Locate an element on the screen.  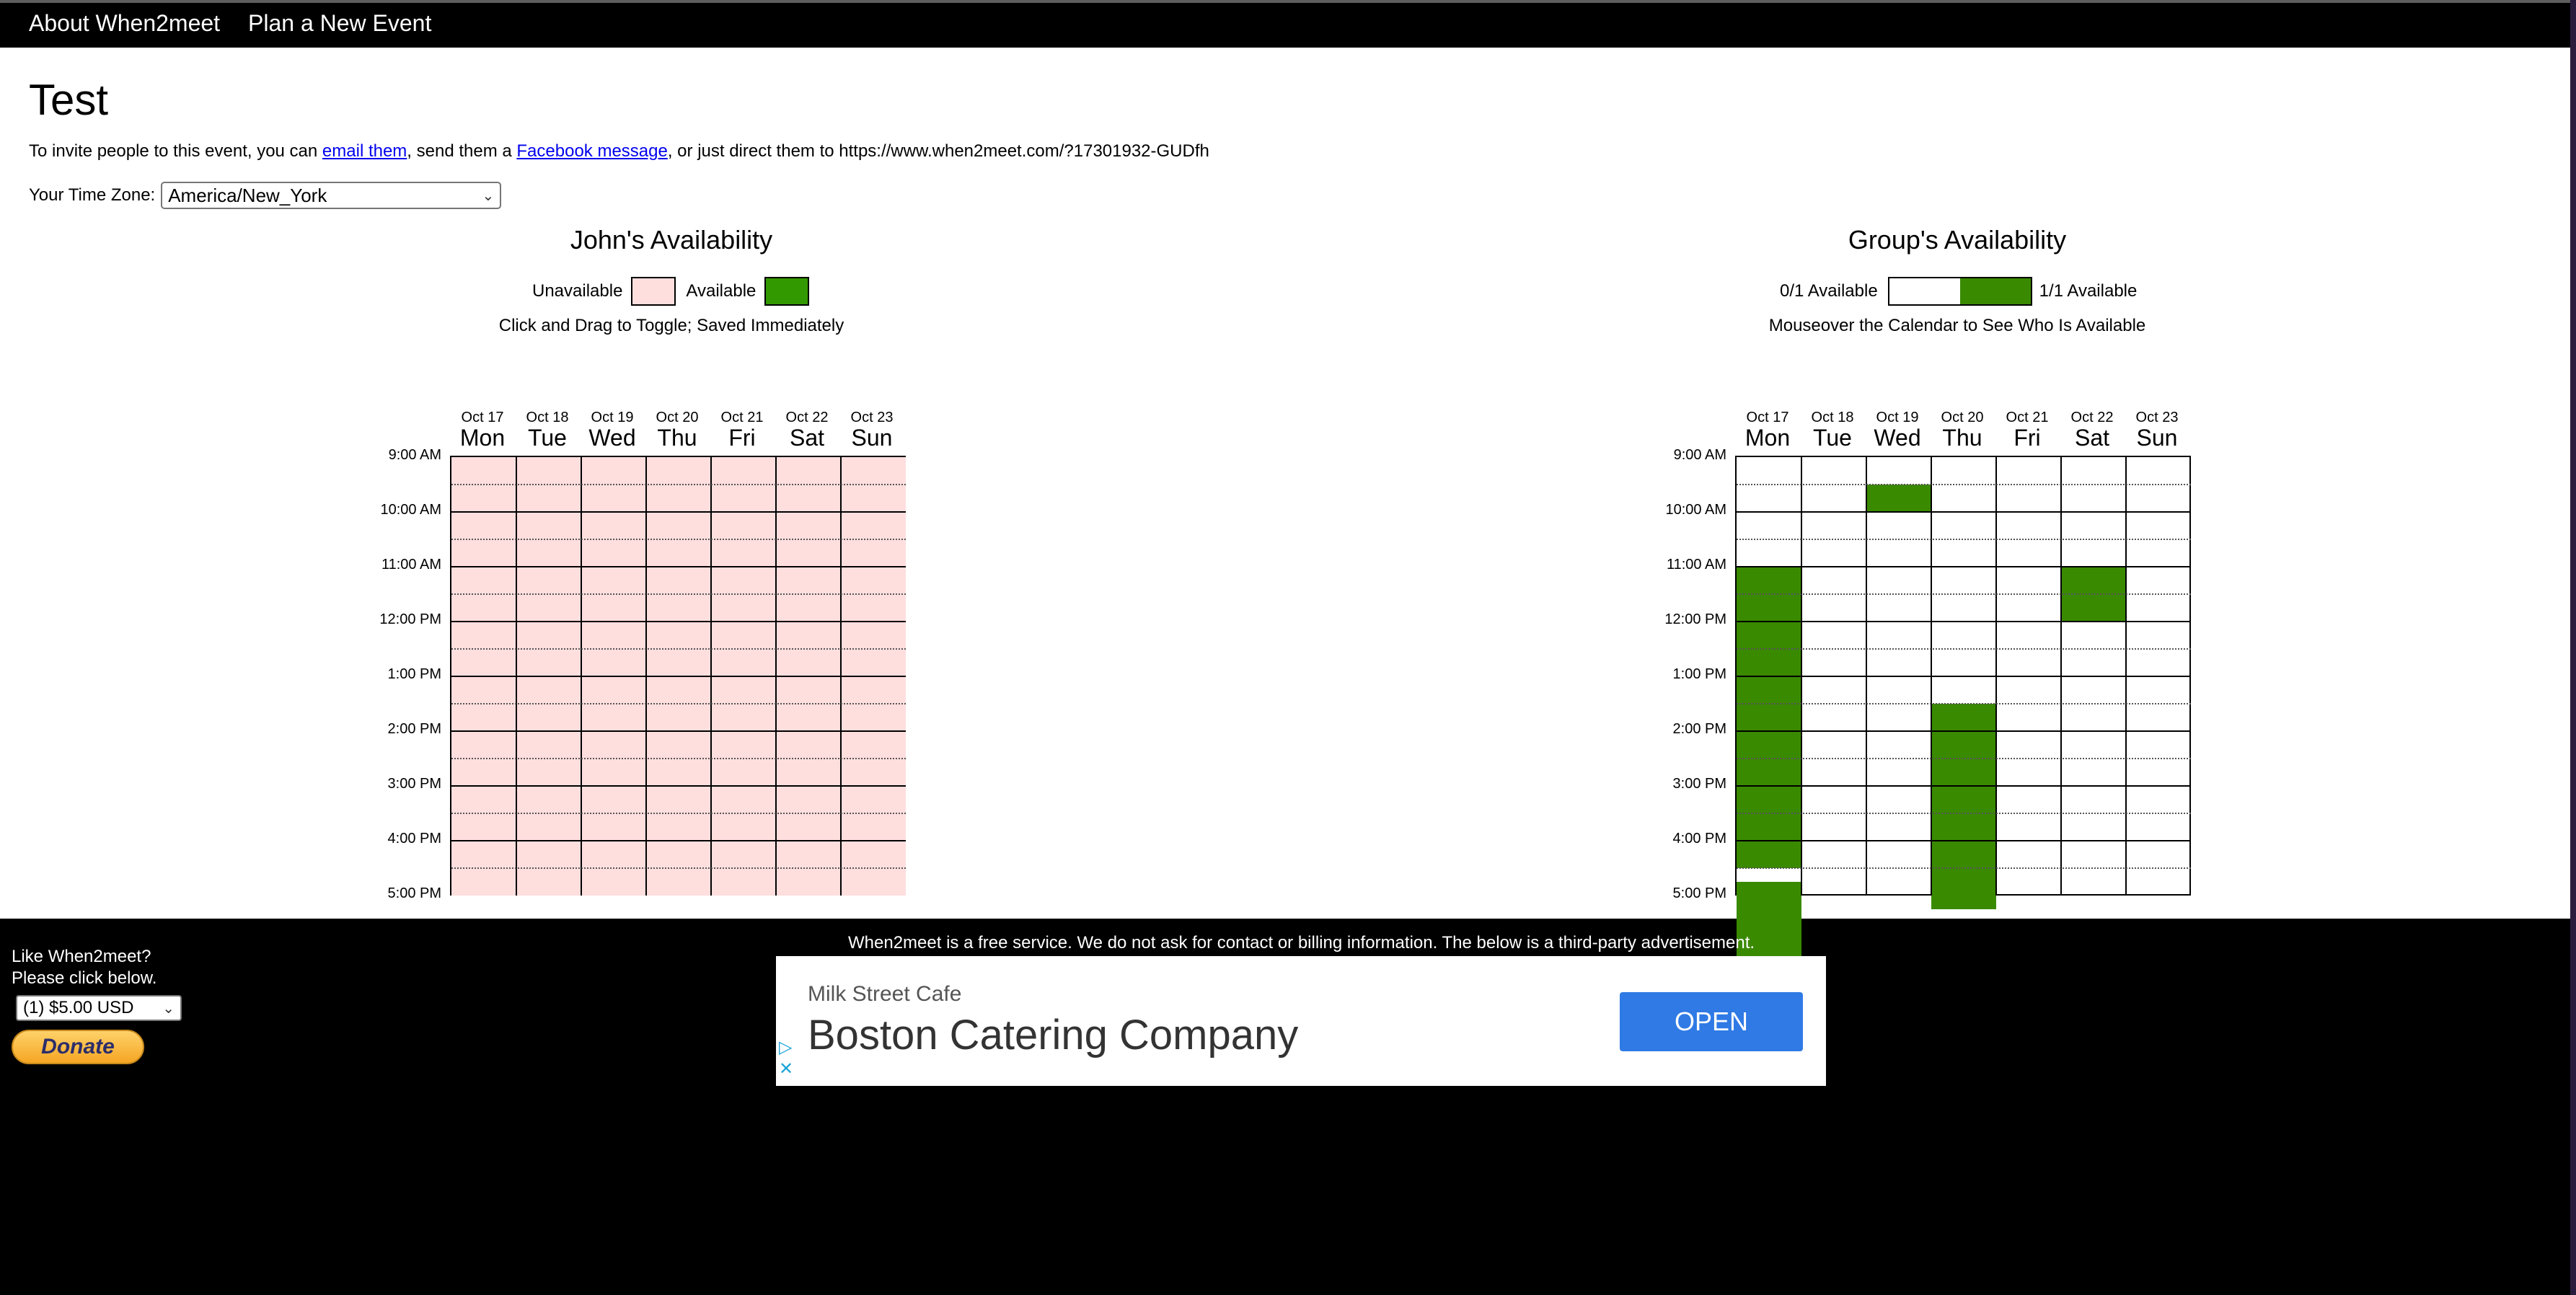
chevron-down-icon: ⌄ is located at coordinates (488, 195).